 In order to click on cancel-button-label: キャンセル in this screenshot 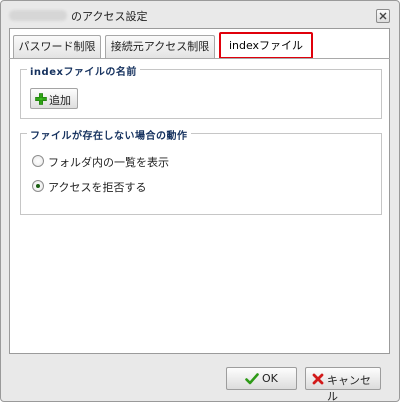, I will do `click(349, 388)`.